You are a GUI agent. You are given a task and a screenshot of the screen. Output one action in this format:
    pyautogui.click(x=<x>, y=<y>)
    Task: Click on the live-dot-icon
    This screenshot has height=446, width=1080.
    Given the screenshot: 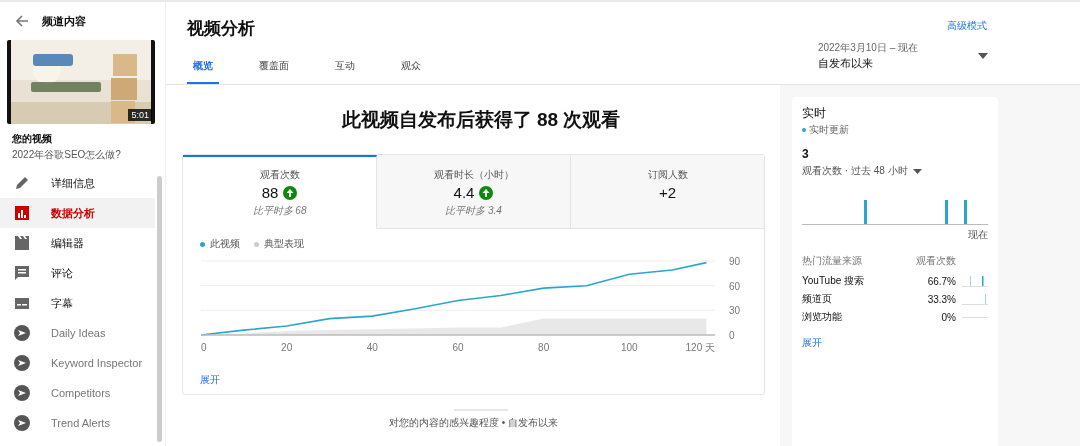 What is the action you would take?
    pyautogui.click(x=804, y=130)
    